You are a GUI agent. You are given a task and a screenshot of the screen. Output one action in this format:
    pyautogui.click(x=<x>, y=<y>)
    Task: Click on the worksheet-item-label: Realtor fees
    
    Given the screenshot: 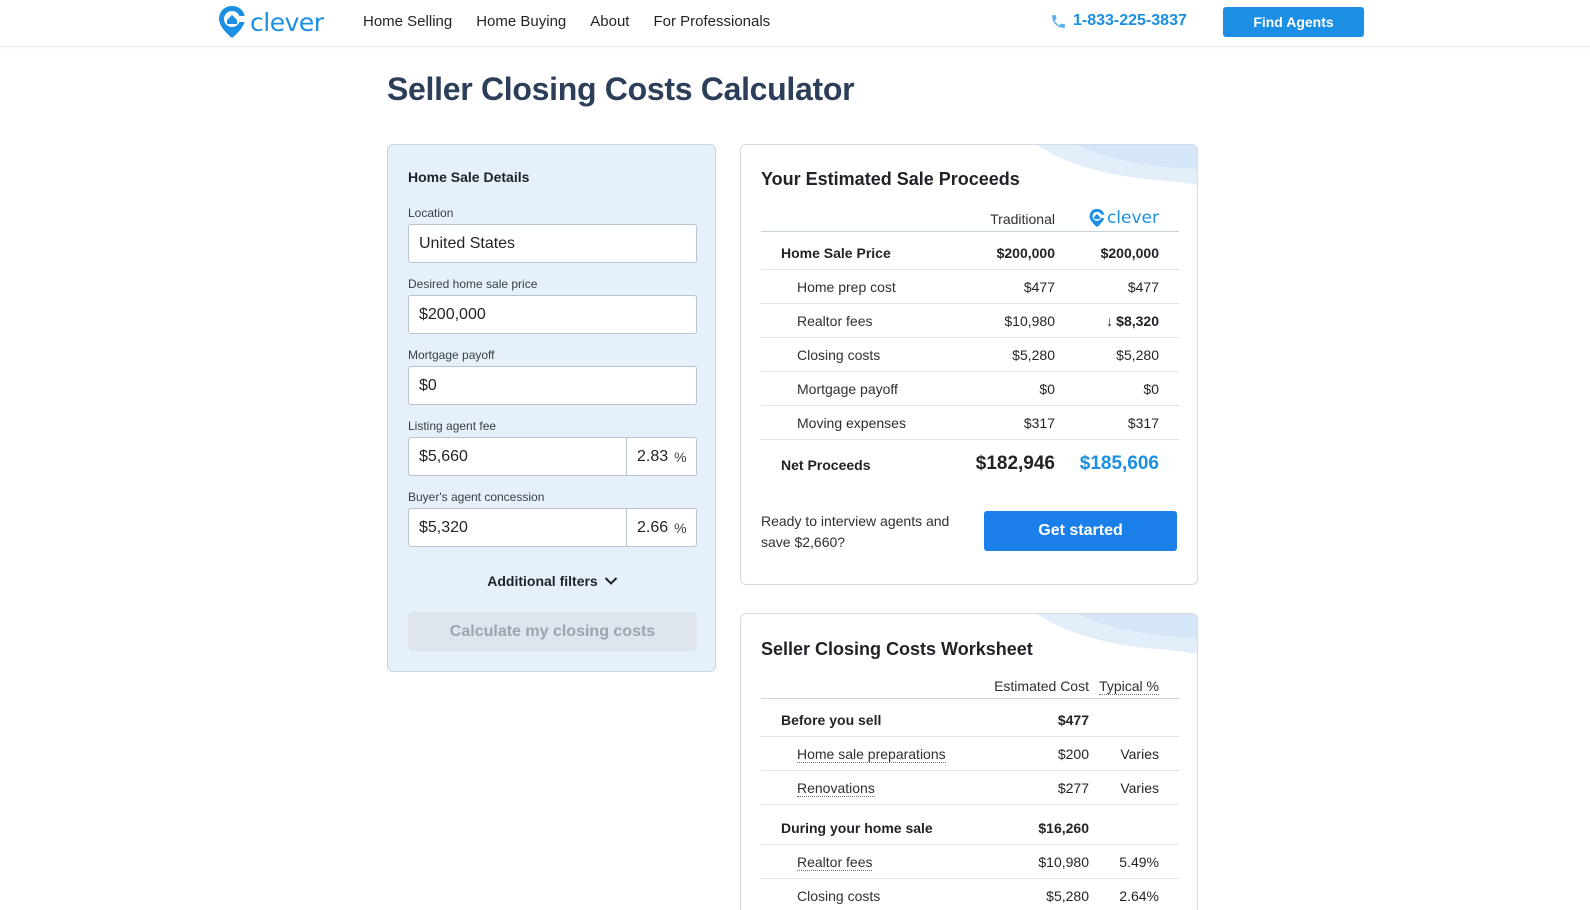 What is the action you would take?
    pyautogui.click(x=835, y=862)
    